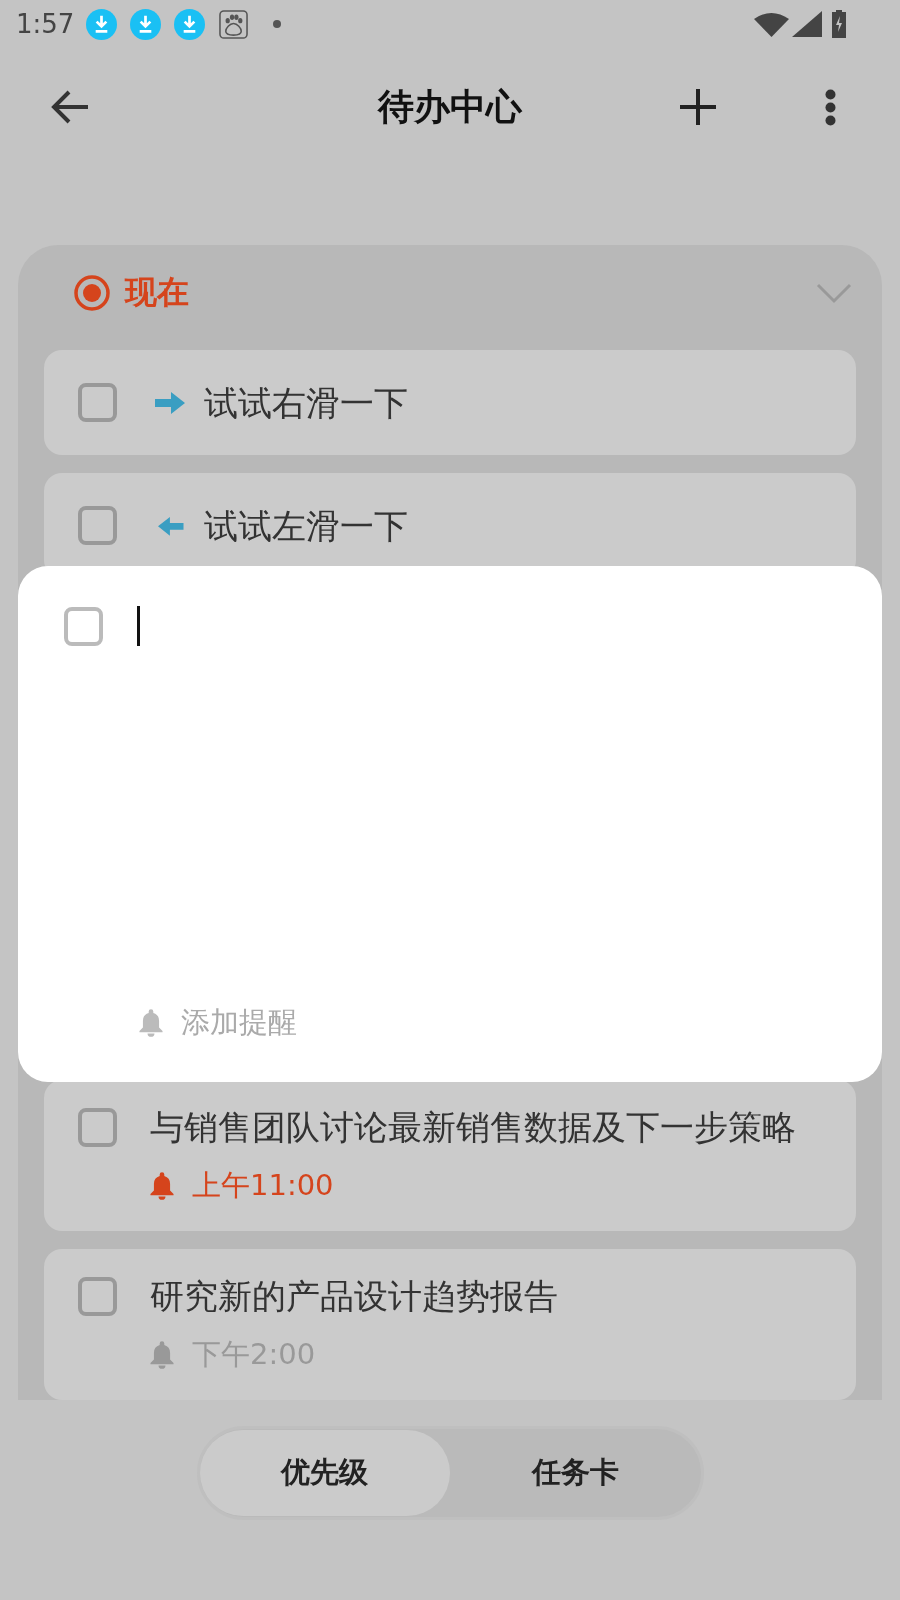  Describe the element at coordinates (473, 1127) in the screenshot. I see `task-title: 与销售团队讨论最新销售数据及下一步策略` at that location.